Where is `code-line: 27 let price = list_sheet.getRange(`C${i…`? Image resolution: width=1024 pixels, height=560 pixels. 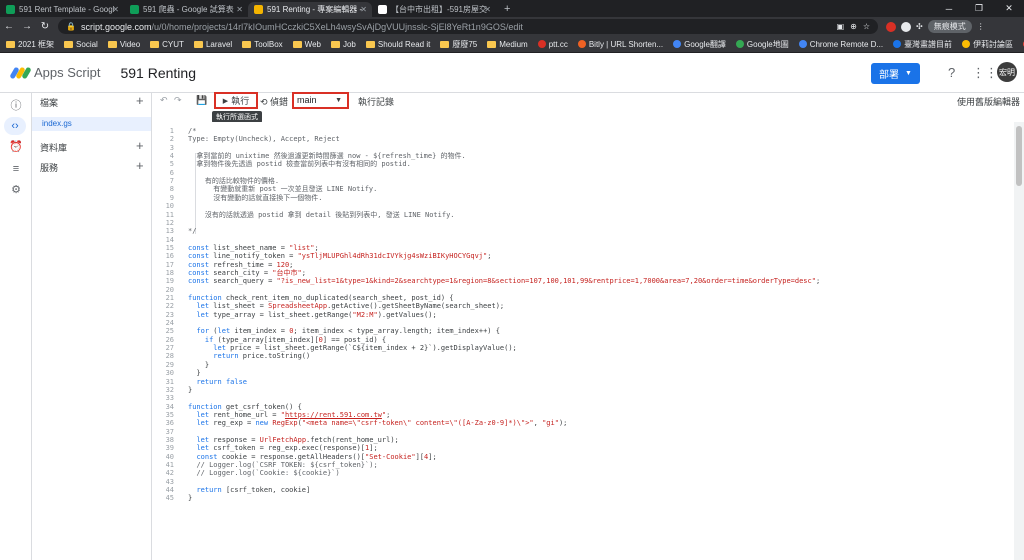 code-line: 27 let price = list_sheet.getRange(`C${i… is located at coordinates (582, 348).